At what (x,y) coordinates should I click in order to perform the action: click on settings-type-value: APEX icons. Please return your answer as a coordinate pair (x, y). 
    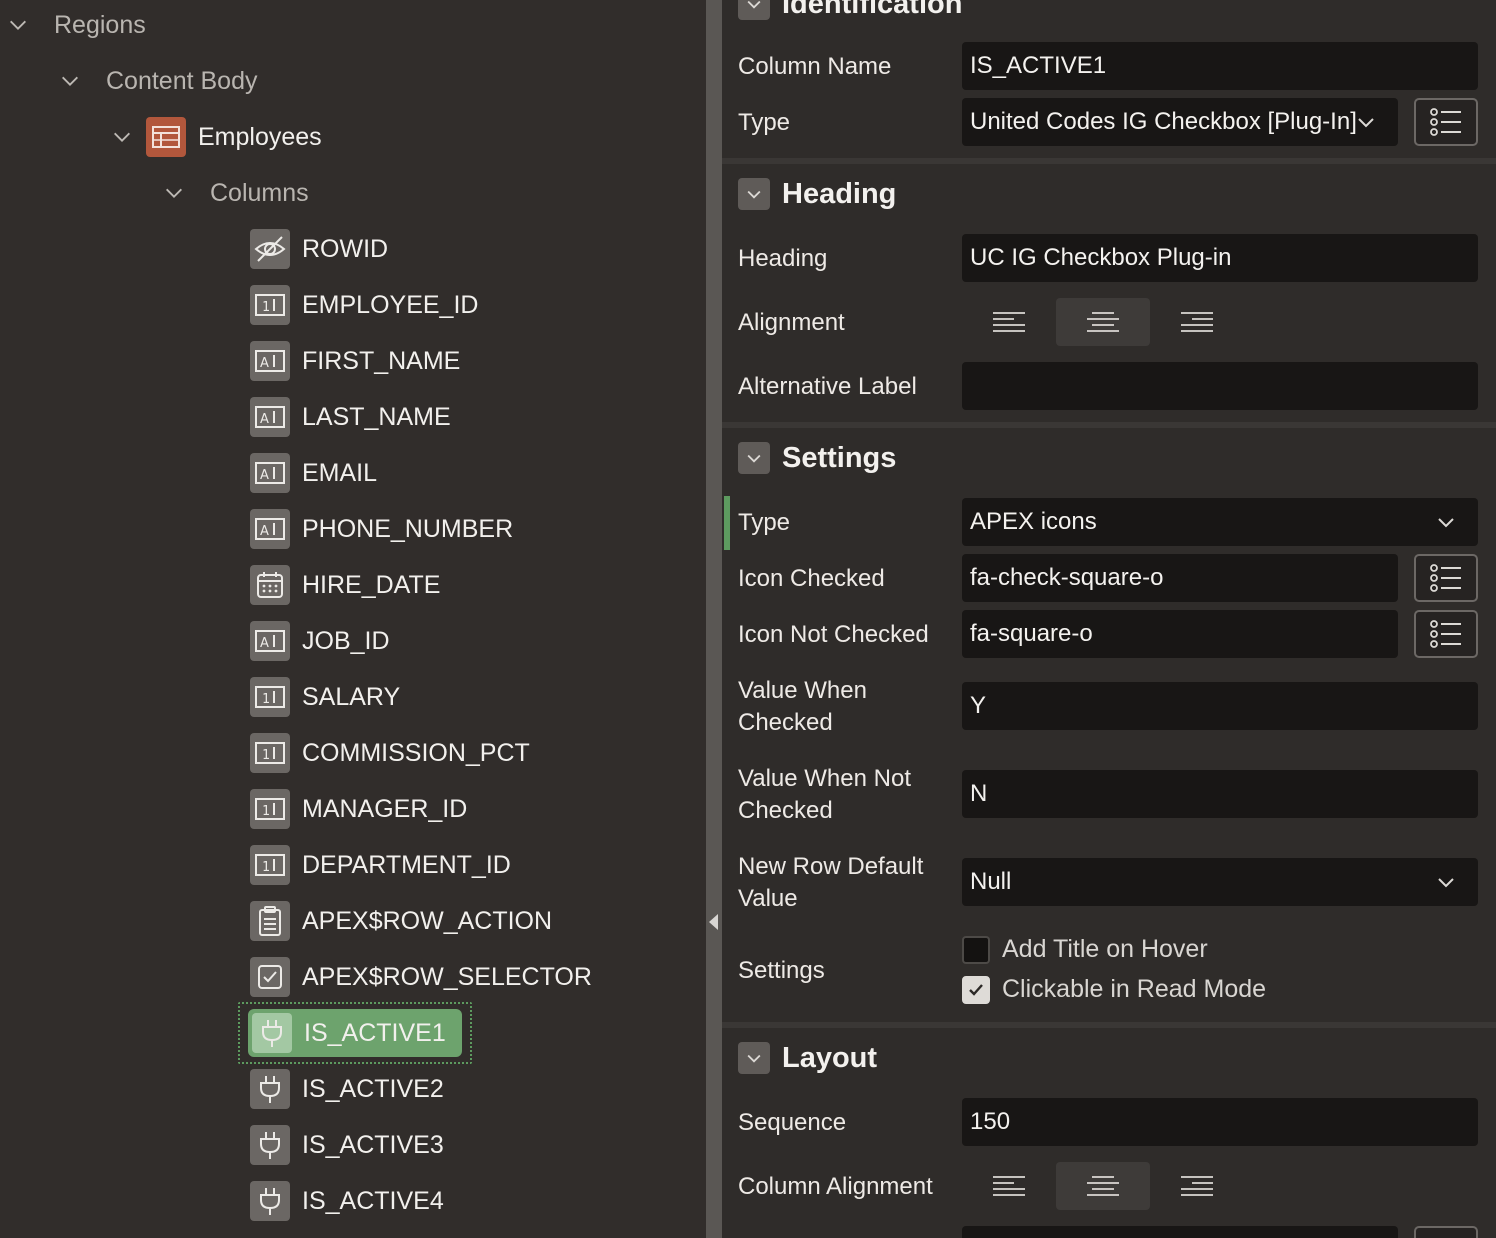
    Looking at the image, I should click on (1033, 521).